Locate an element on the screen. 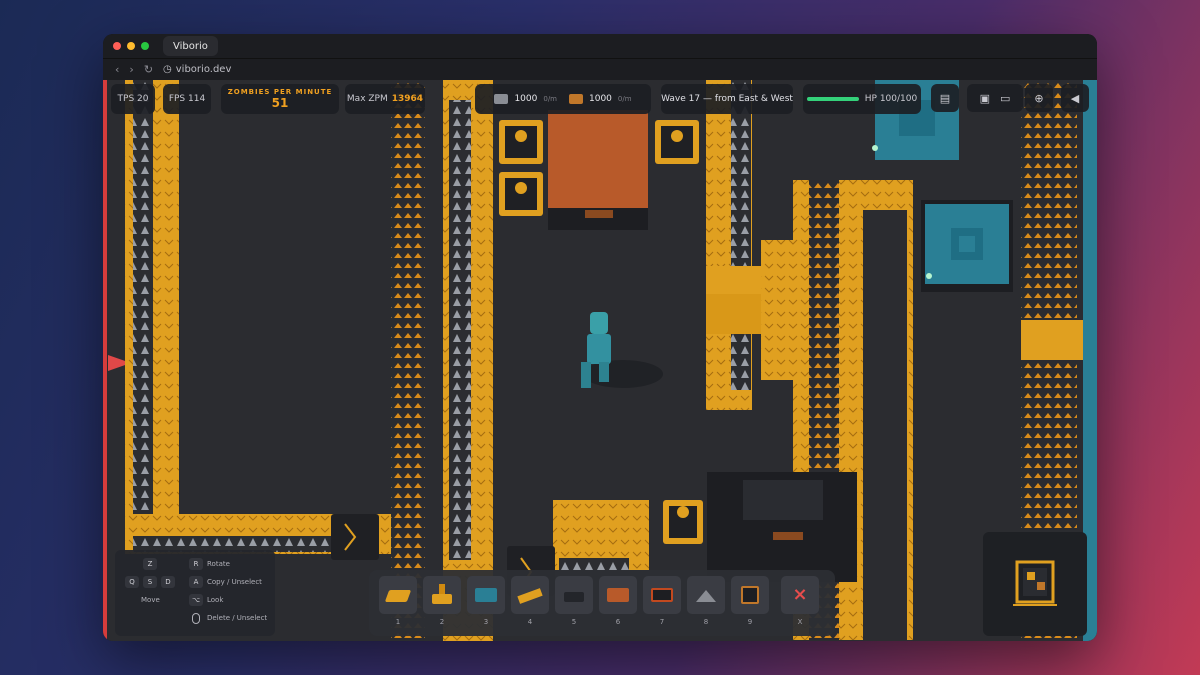 This screenshot has height=675, width=1200. tps-counter: TPS 20 is located at coordinates (133, 99).